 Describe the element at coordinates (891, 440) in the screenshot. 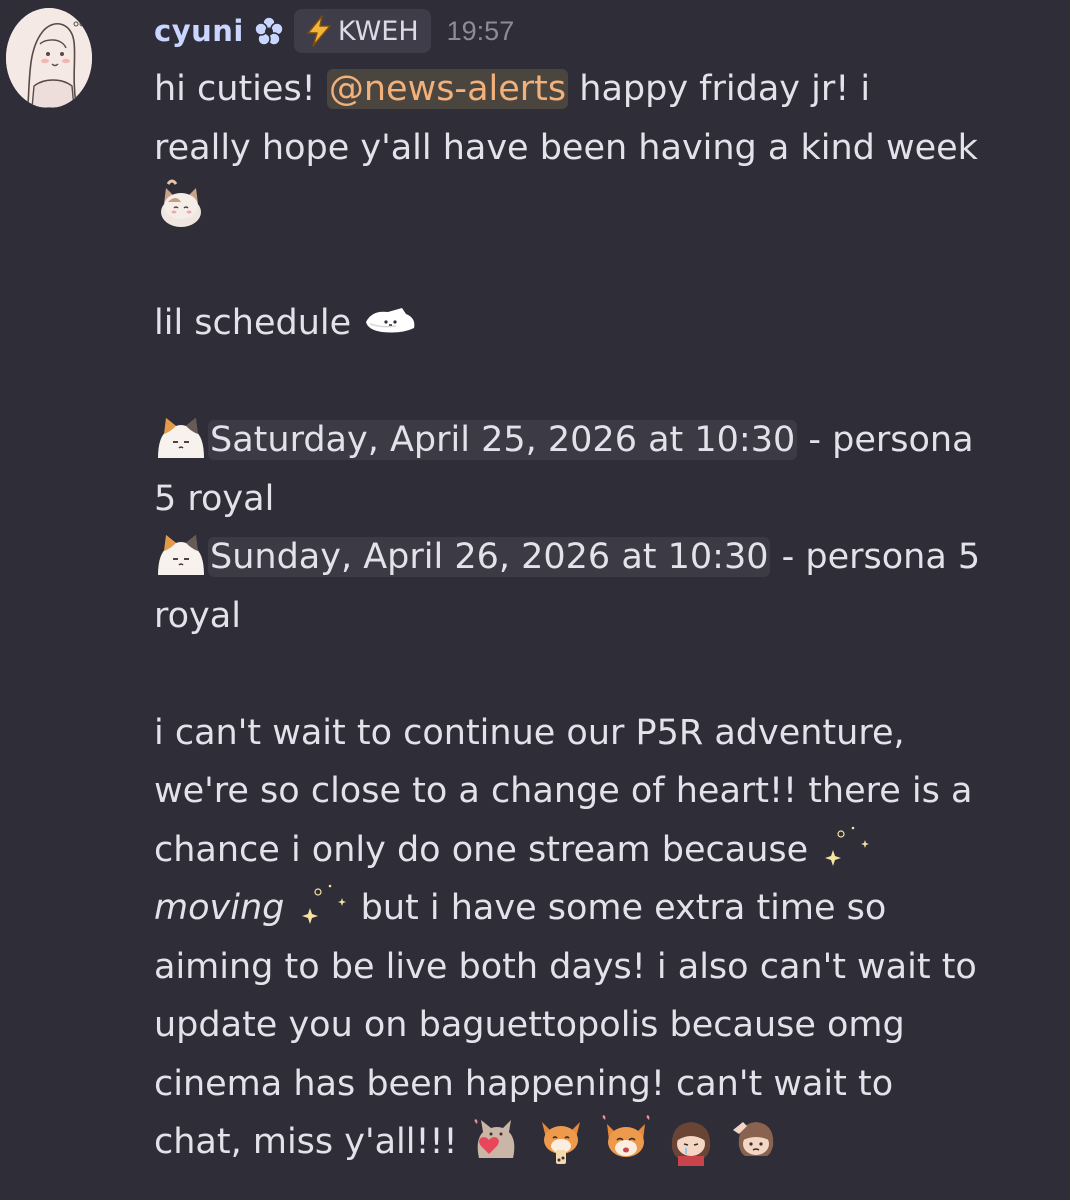

I see `text-span: - persona` at that location.